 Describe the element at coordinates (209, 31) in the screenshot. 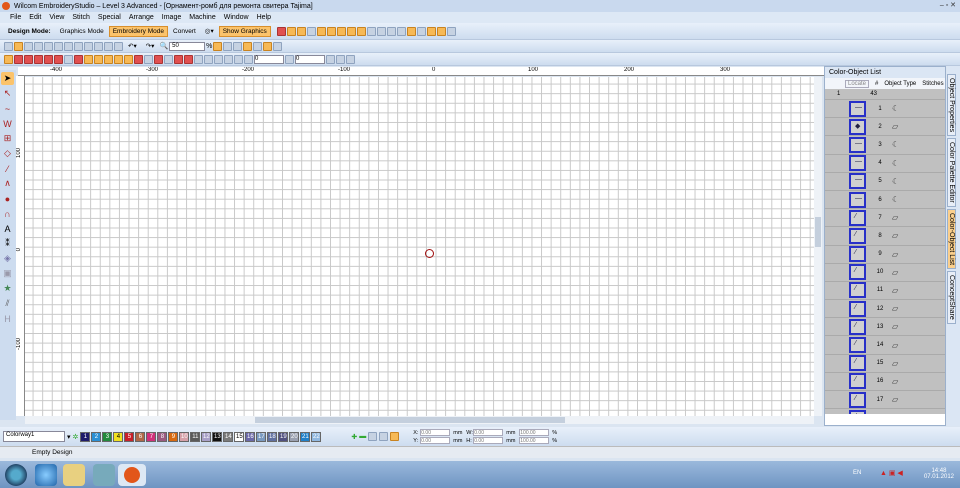

I see `globe-icon: ◎▾` at that location.